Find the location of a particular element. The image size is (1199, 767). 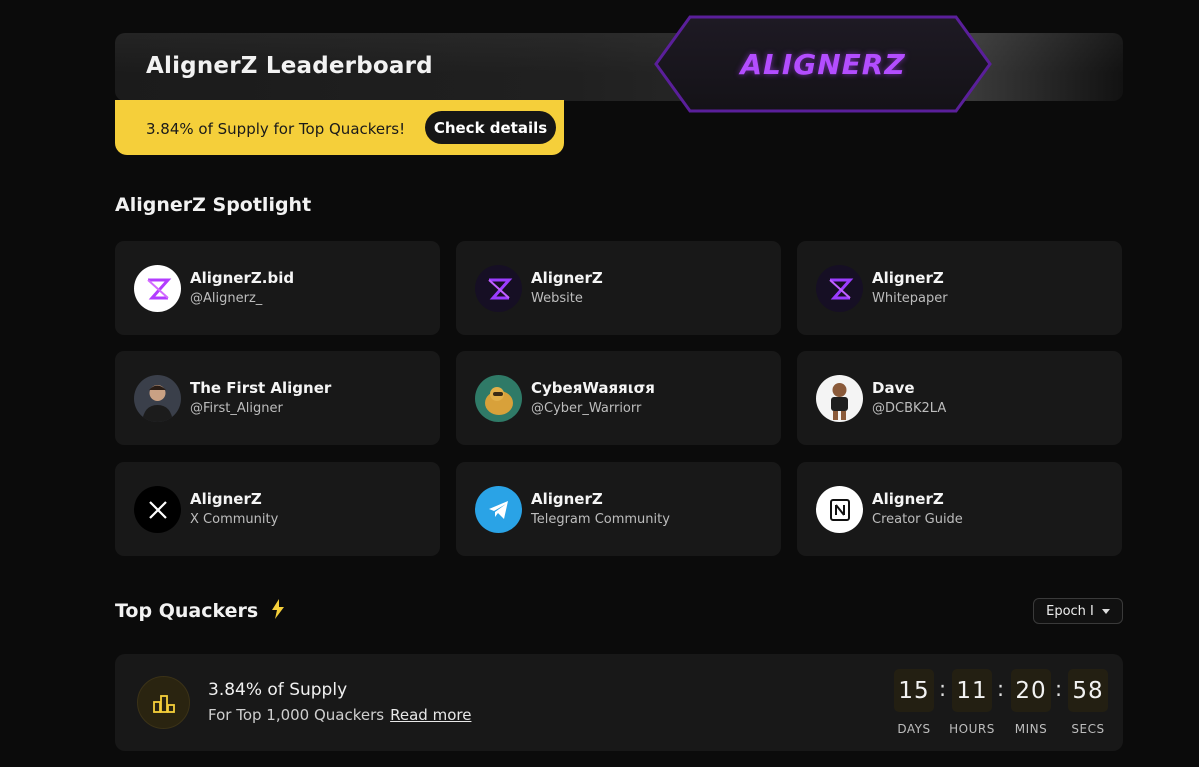

lightning-icon is located at coordinates (278, 611).